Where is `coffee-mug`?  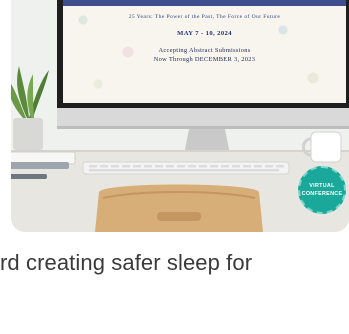
coffee-mug is located at coordinates (326, 147).